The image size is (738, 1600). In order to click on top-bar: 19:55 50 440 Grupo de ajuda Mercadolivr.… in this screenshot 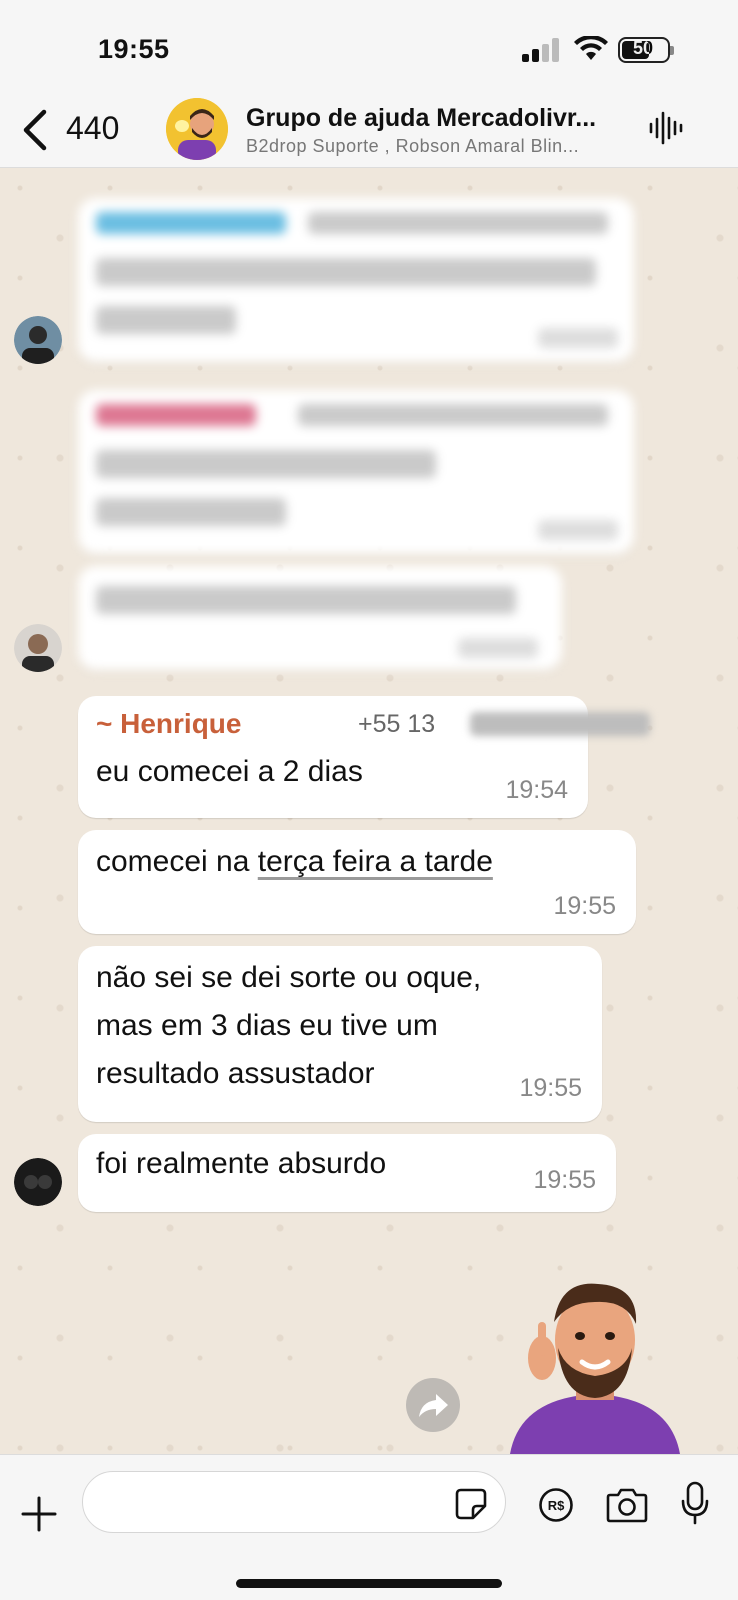, I will do `click(369, 84)`.